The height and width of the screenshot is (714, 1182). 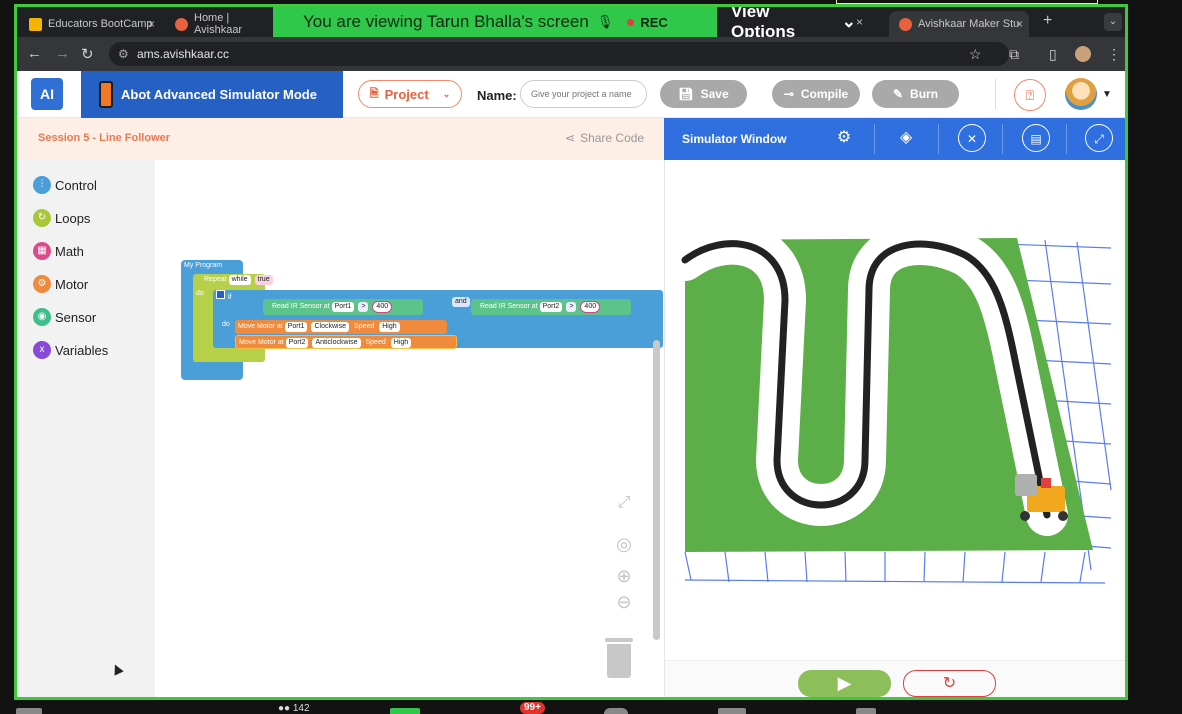 I want to click on play-button: ▶, so click(x=844, y=683).